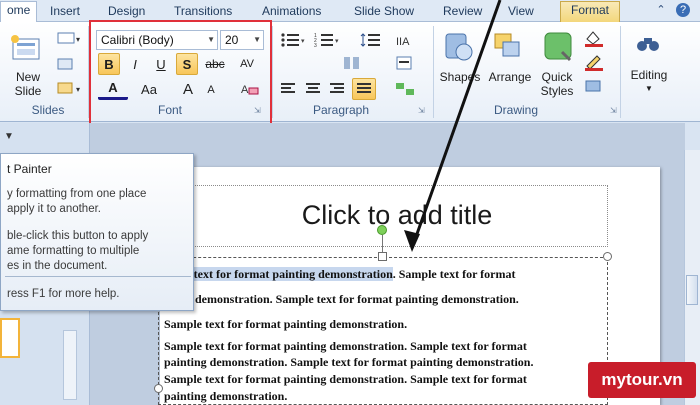  I want to click on annotation-arrow, so click(453, 126).